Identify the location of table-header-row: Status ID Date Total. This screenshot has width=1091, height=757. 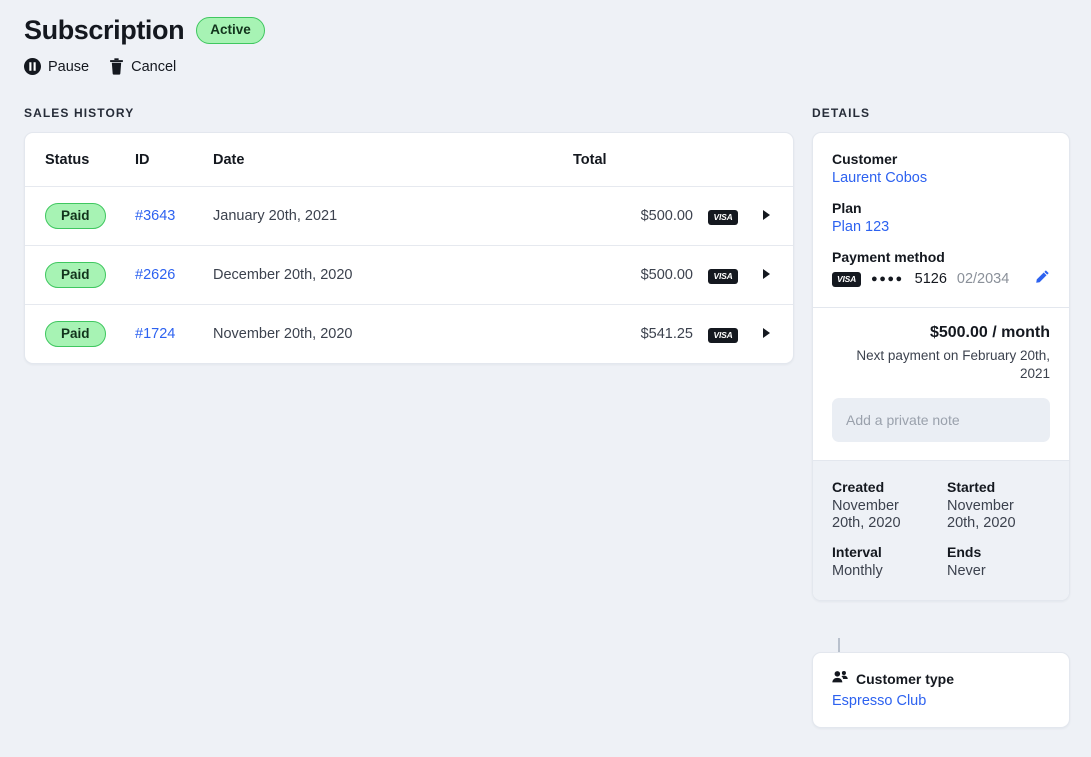
(409, 160).